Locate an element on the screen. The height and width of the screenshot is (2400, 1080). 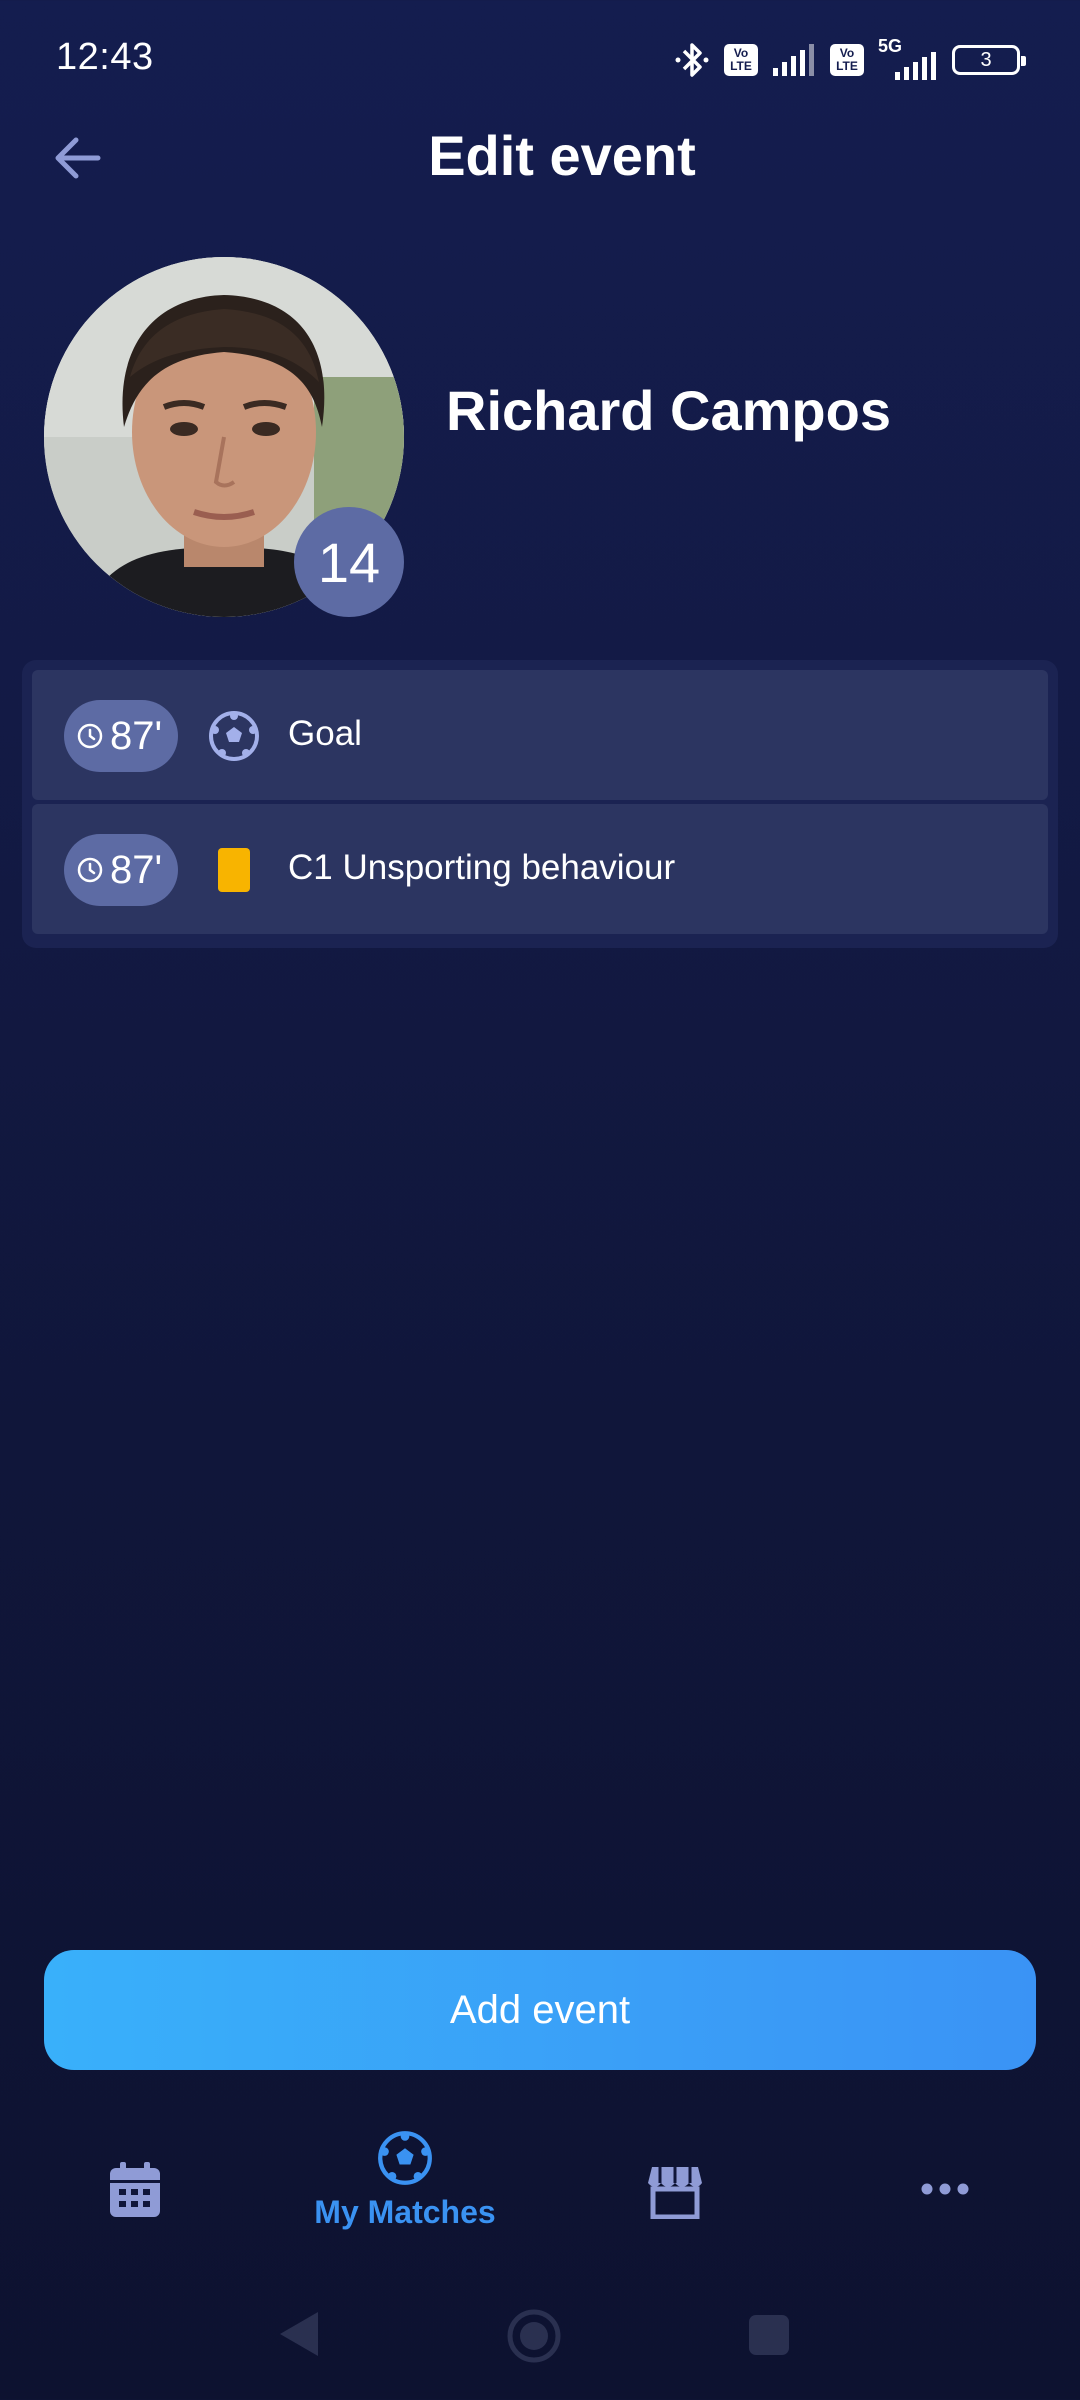
event-label: Goal is located at coordinates (325, 733).